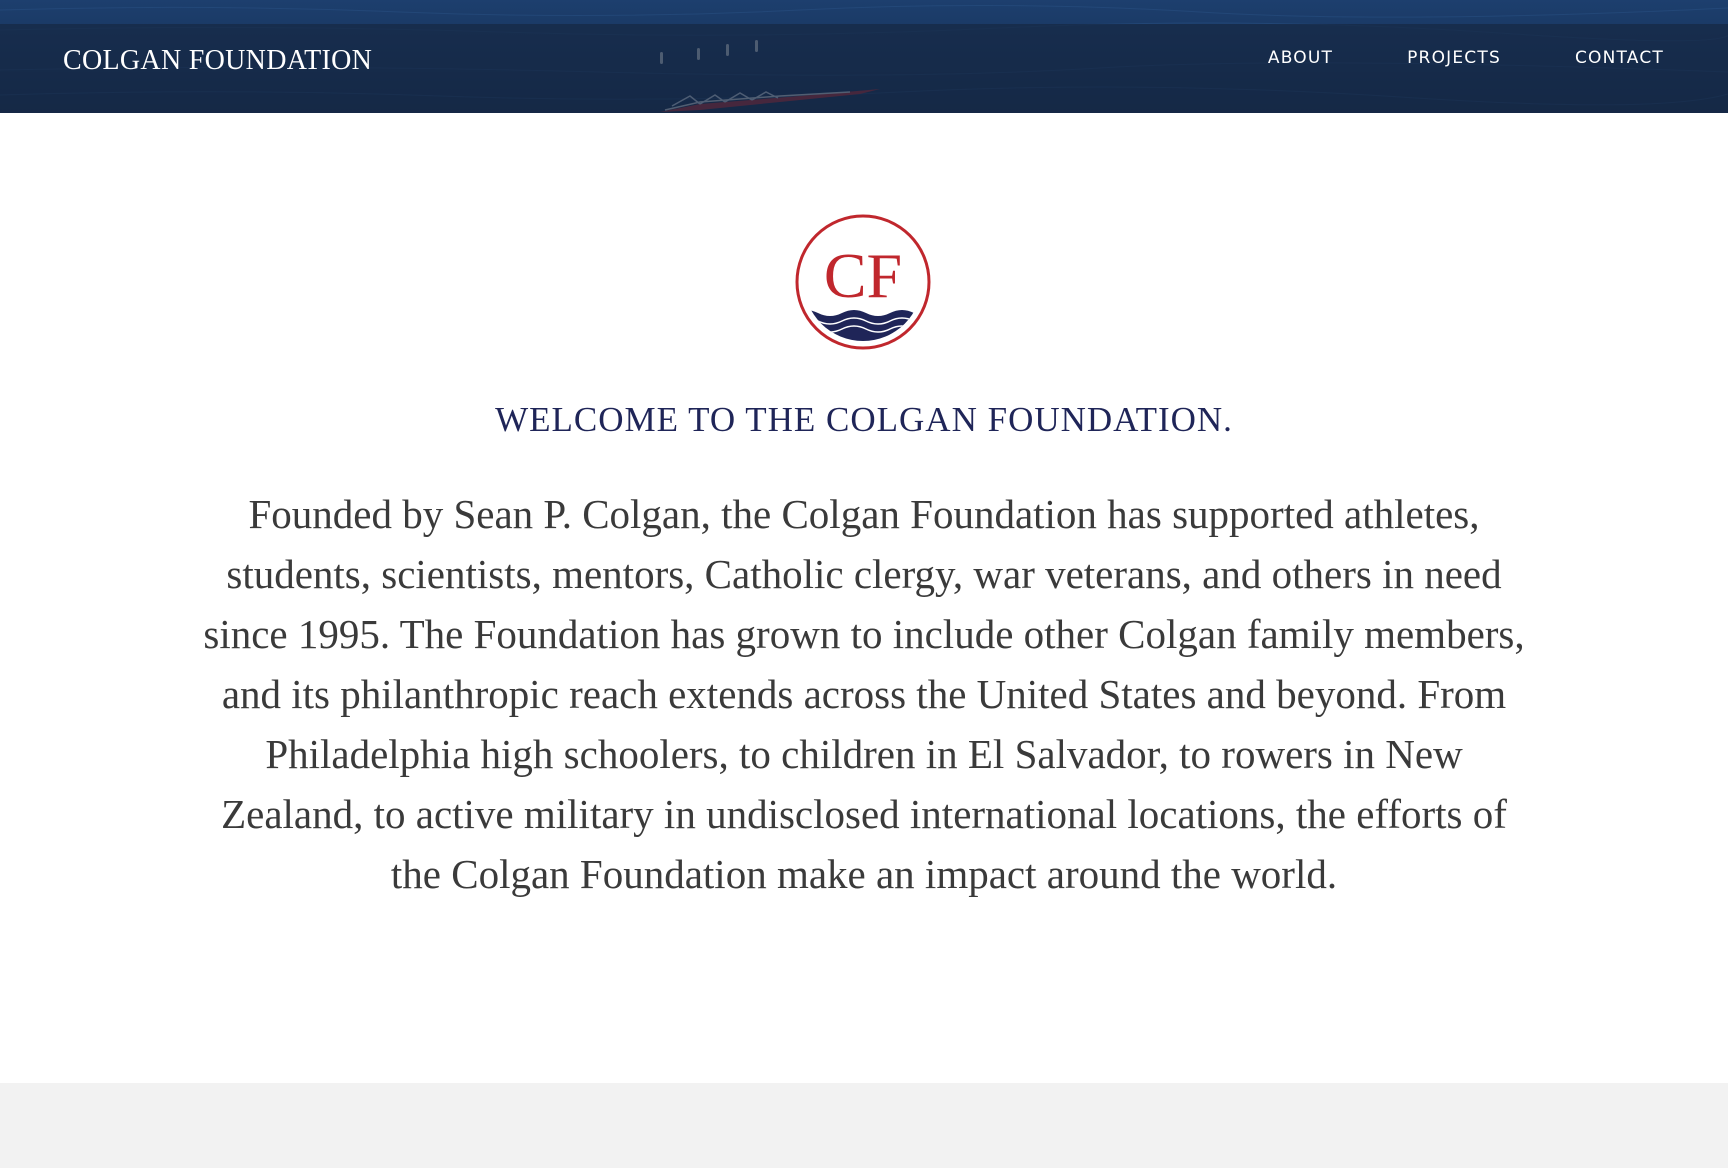 This screenshot has width=1728, height=1168. Describe the element at coordinates (1300, 58) in the screenshot. I see `nav-about: ABOUT` at that location.